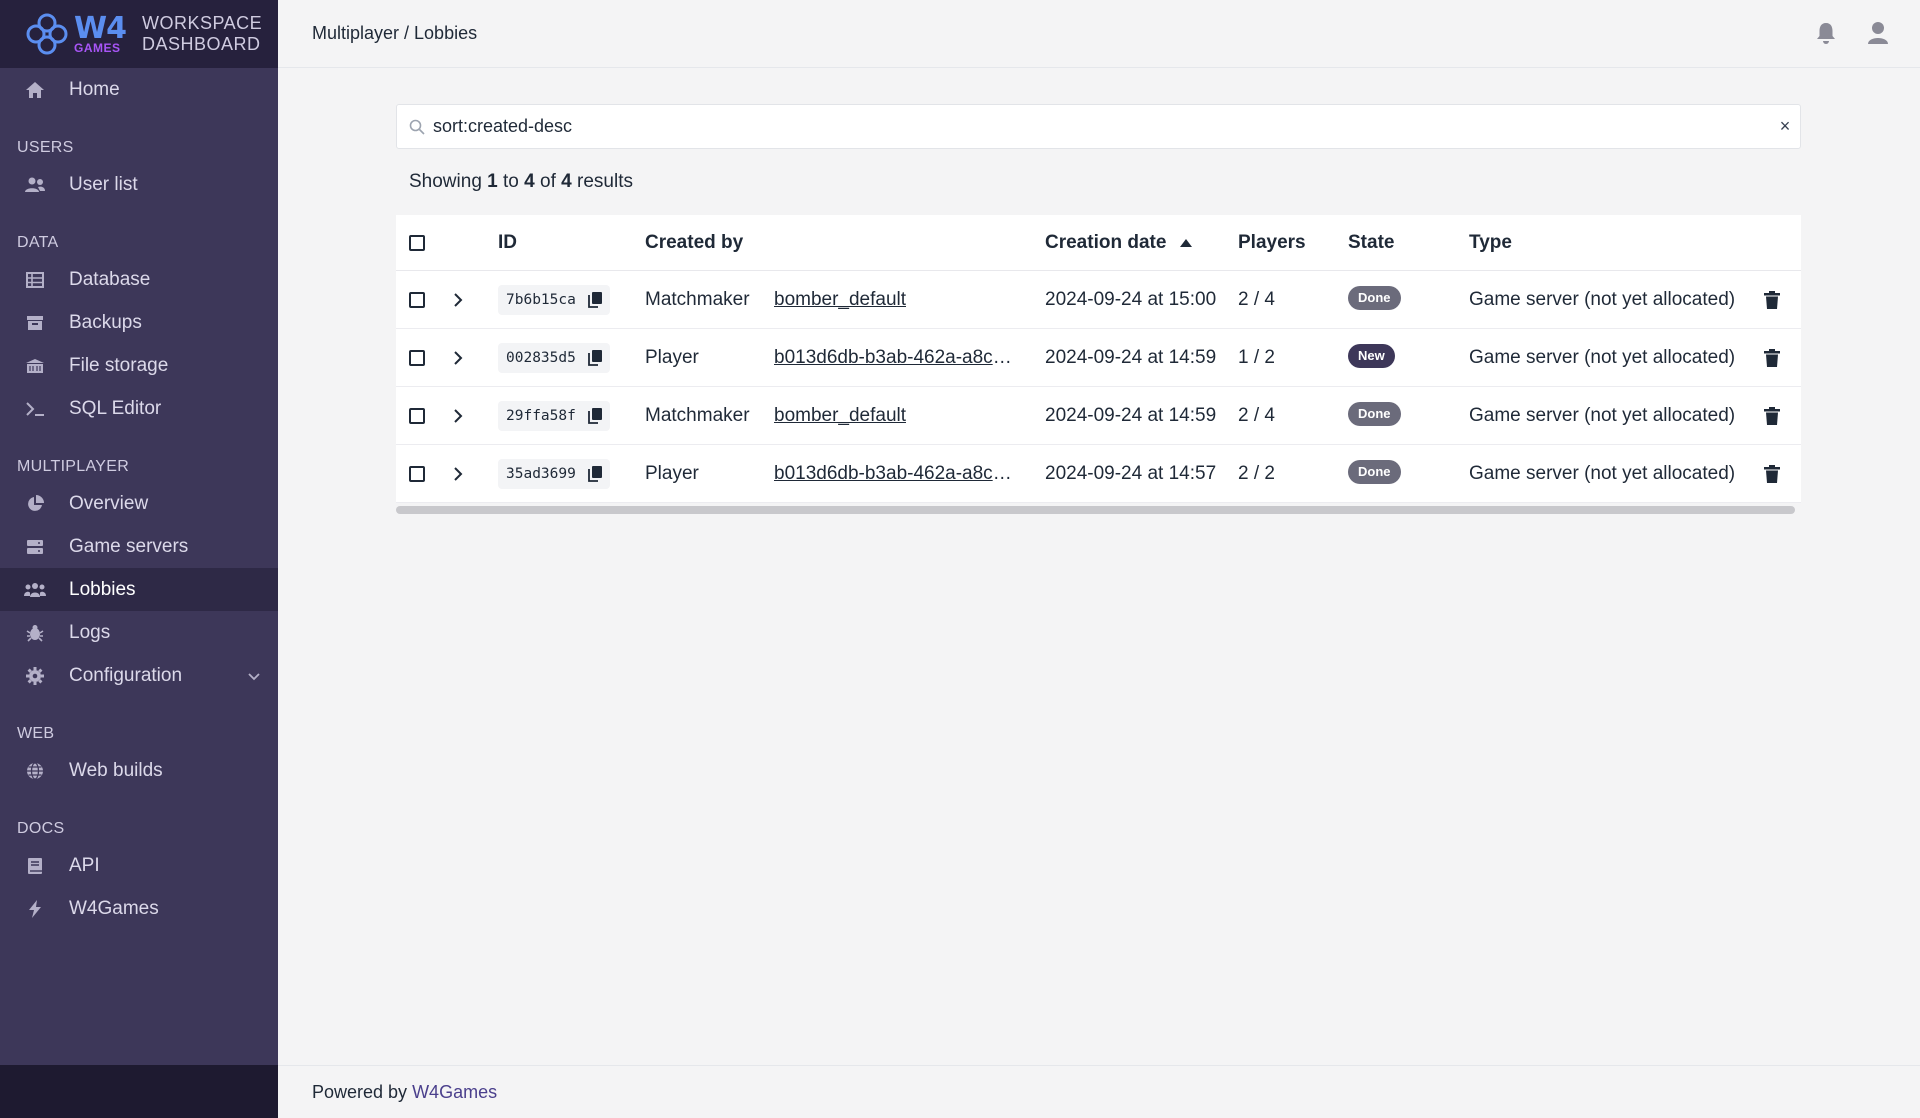 This screenshot has height=1118, width=1920. I want to click on sidebar-item-overview: Overview, so click(139, 503).